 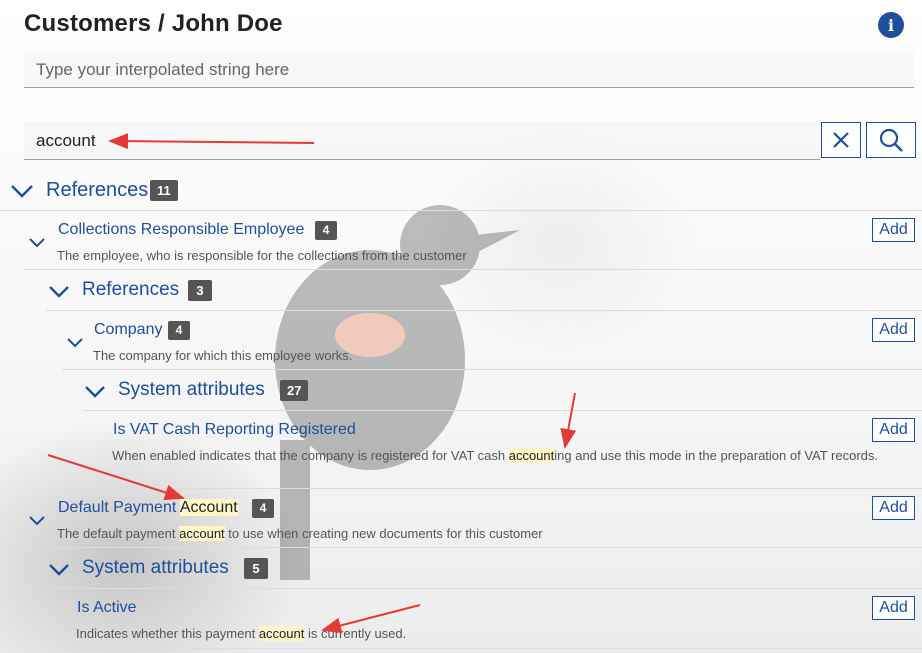 What do you see at coordinates (167, 633) in the screenshot?
I see `desc-text: Indicates whether this payment` at bounding box center [167, 633].